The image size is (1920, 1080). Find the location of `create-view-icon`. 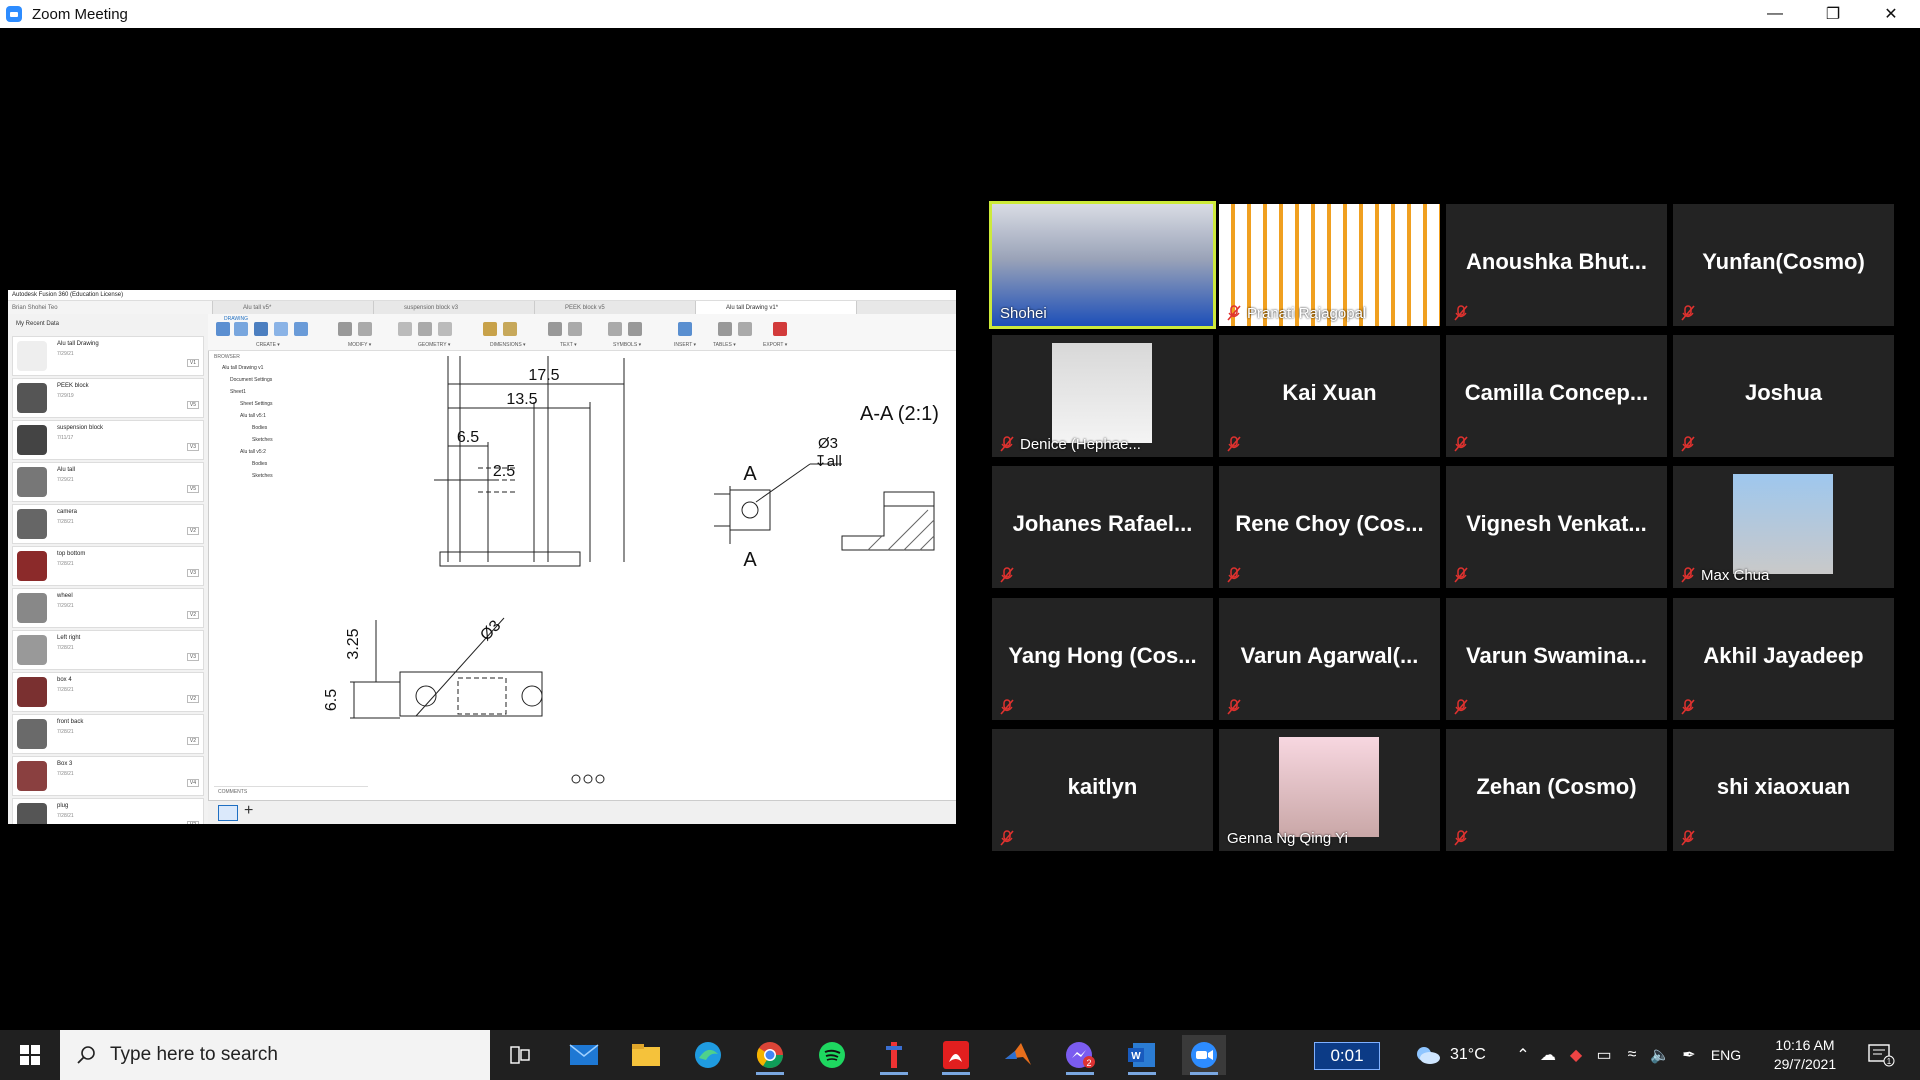

create-view-icon is located at coordinates (223, 329).